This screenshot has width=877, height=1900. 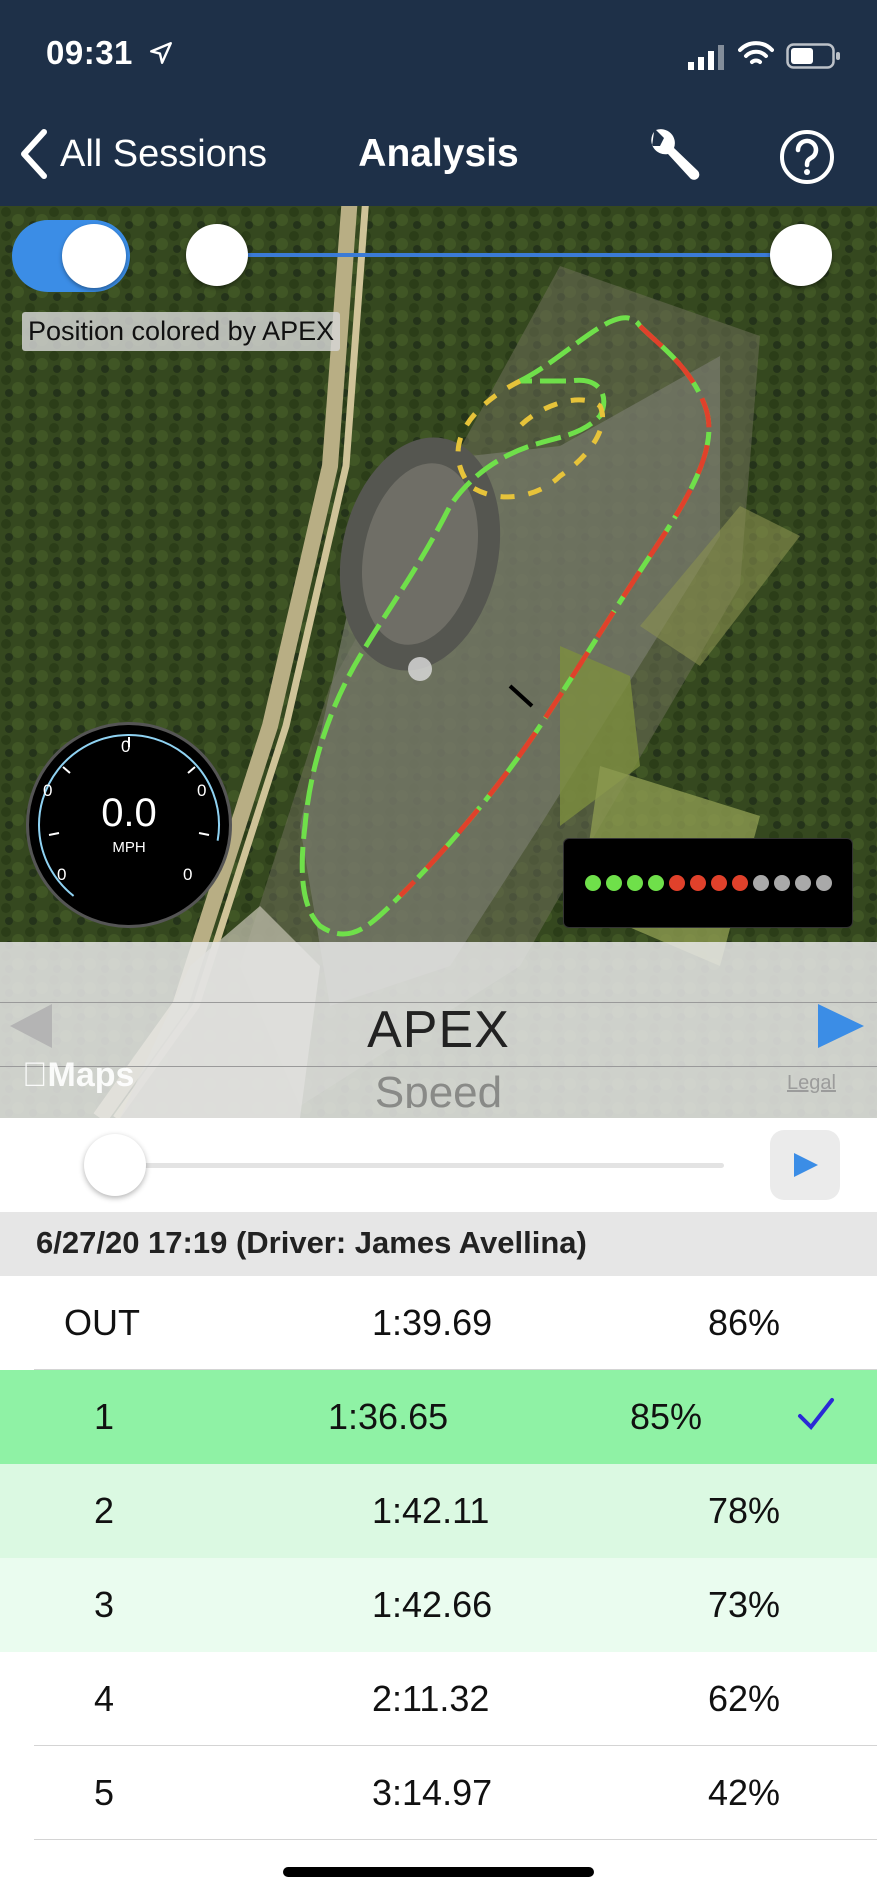 I want to click on lap-row: 3 1:42.66 73%, so click(x=438, y=1605).